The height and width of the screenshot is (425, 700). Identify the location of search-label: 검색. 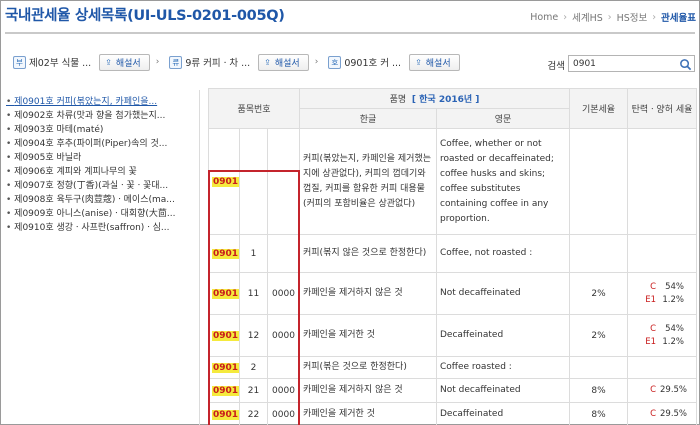
(556, 66).